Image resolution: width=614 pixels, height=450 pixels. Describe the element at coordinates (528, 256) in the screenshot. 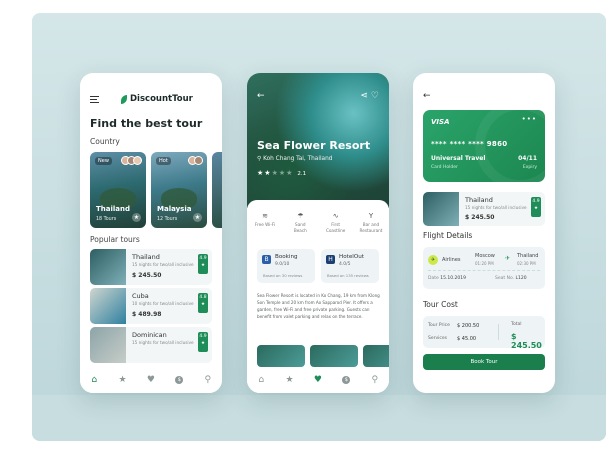

I see `flight-to: Thailand` at that location.